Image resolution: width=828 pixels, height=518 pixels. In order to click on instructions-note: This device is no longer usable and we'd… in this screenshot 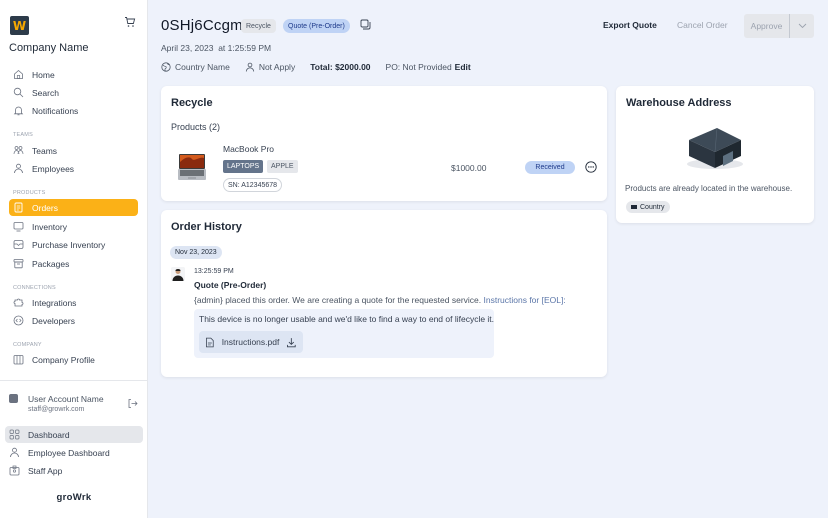, I will do `click(344, 333)`.